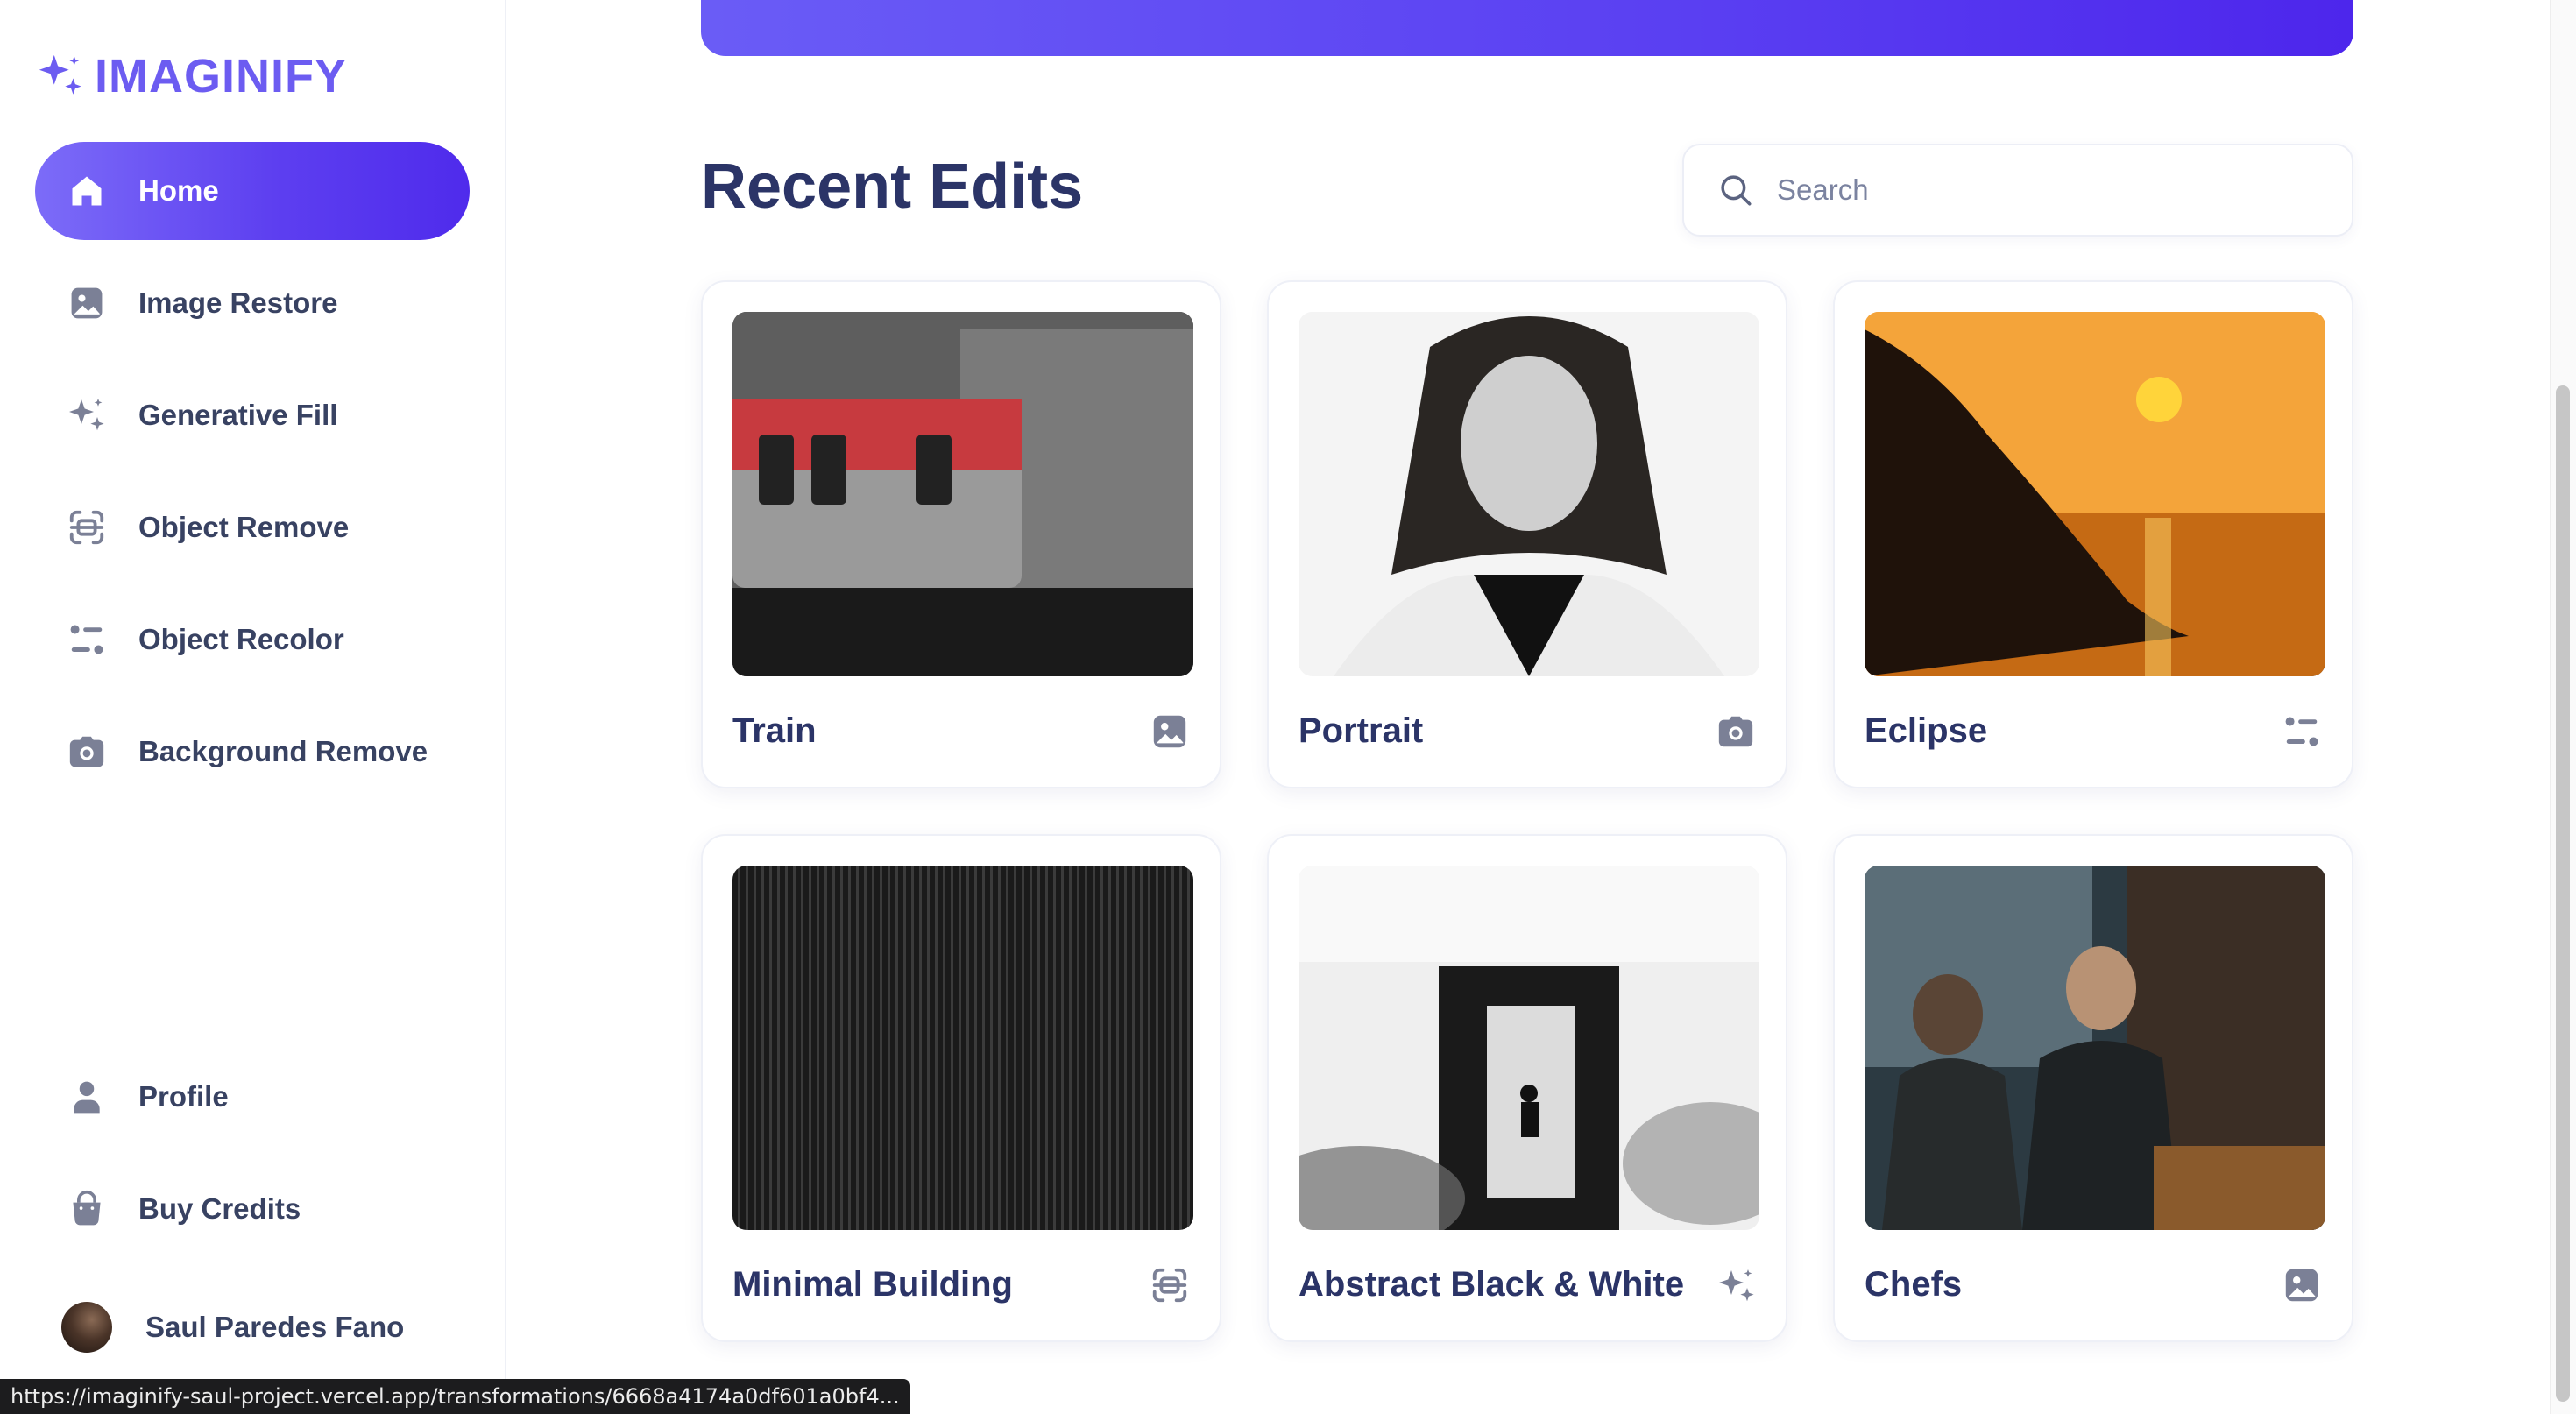  I want to click on sidebar-item-object-remove: Object Remove, so click(252, 527).